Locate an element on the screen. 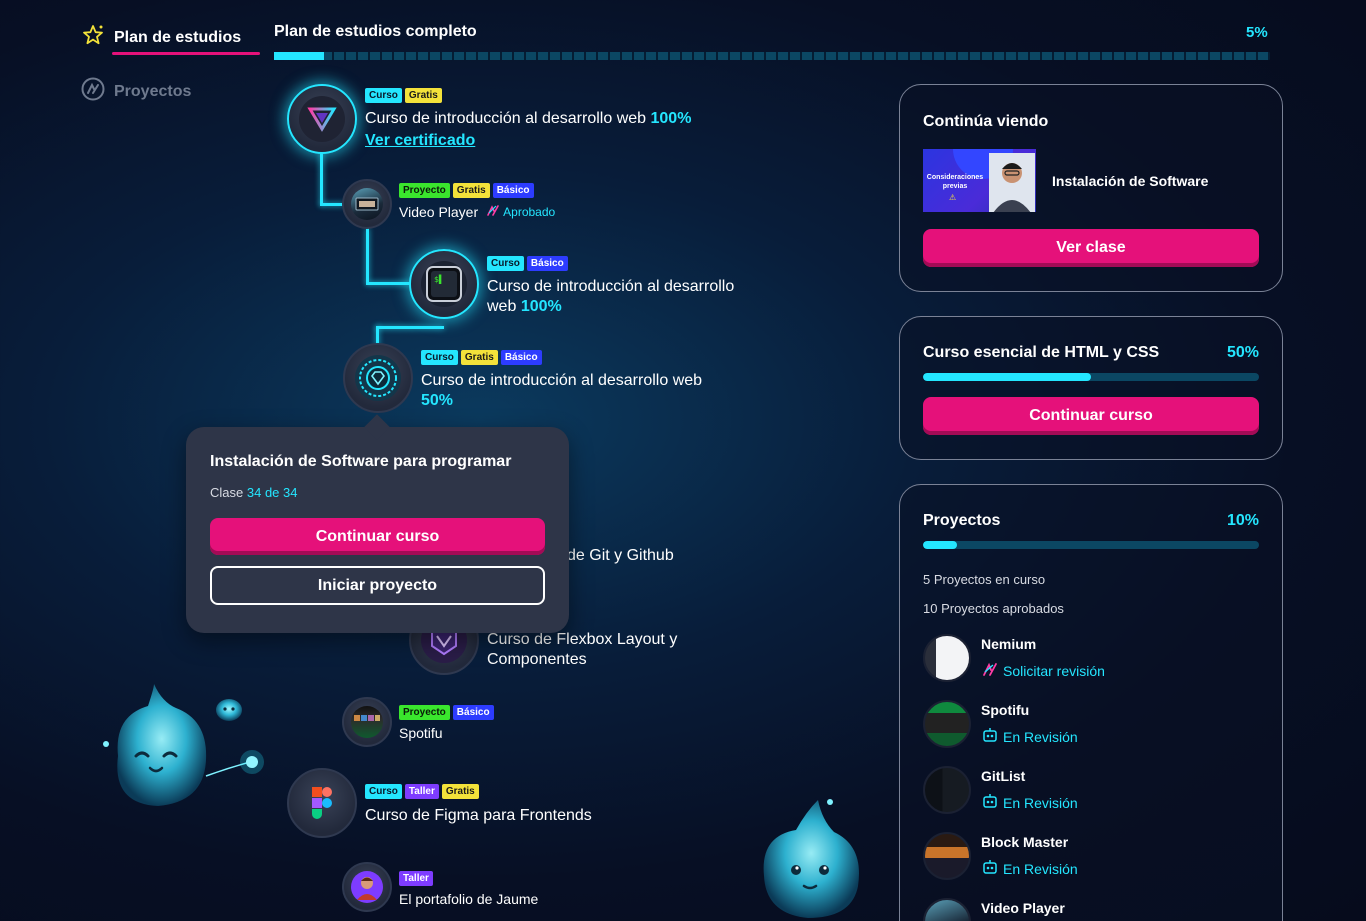 The height and width of the screenshot is (921, 1366). start-project-button: Iniciar proyecto is located at coordinates (377, 585).